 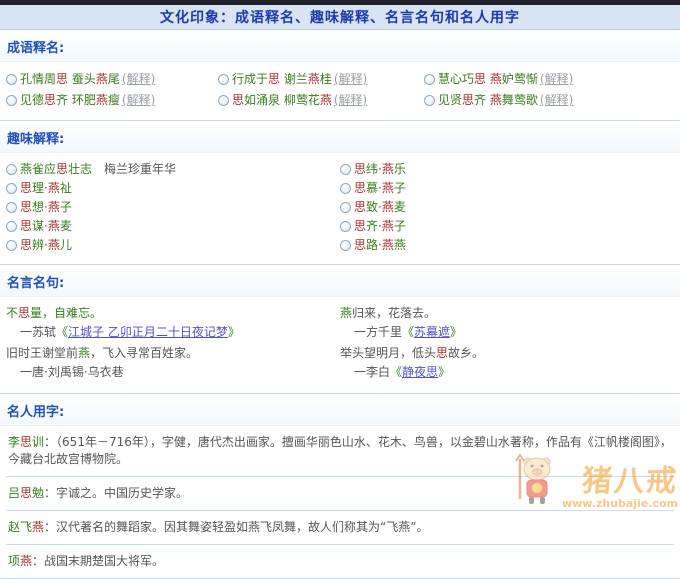 What do you see at coordinates (70, 100) in the screenshot?
I see `idiom-text: 见德思齐 环肥燕瘦` at bounding box center [70, 100].